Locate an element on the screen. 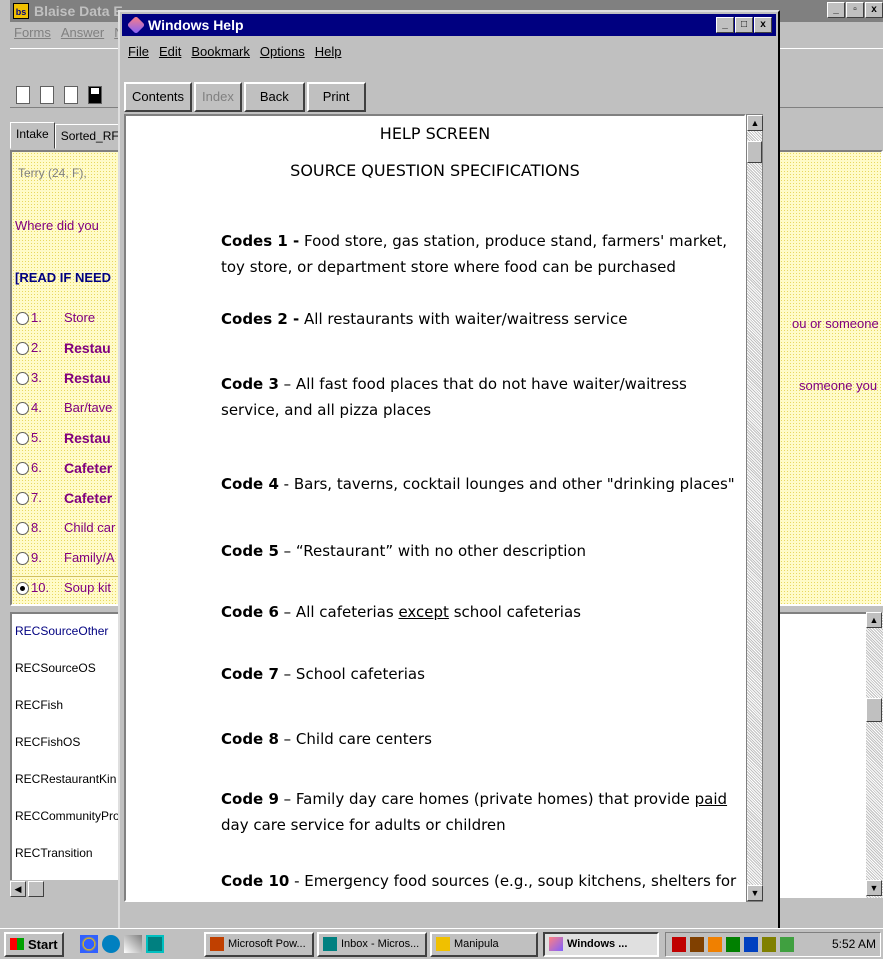  new-form-icon is located at coordinates (23, 95).